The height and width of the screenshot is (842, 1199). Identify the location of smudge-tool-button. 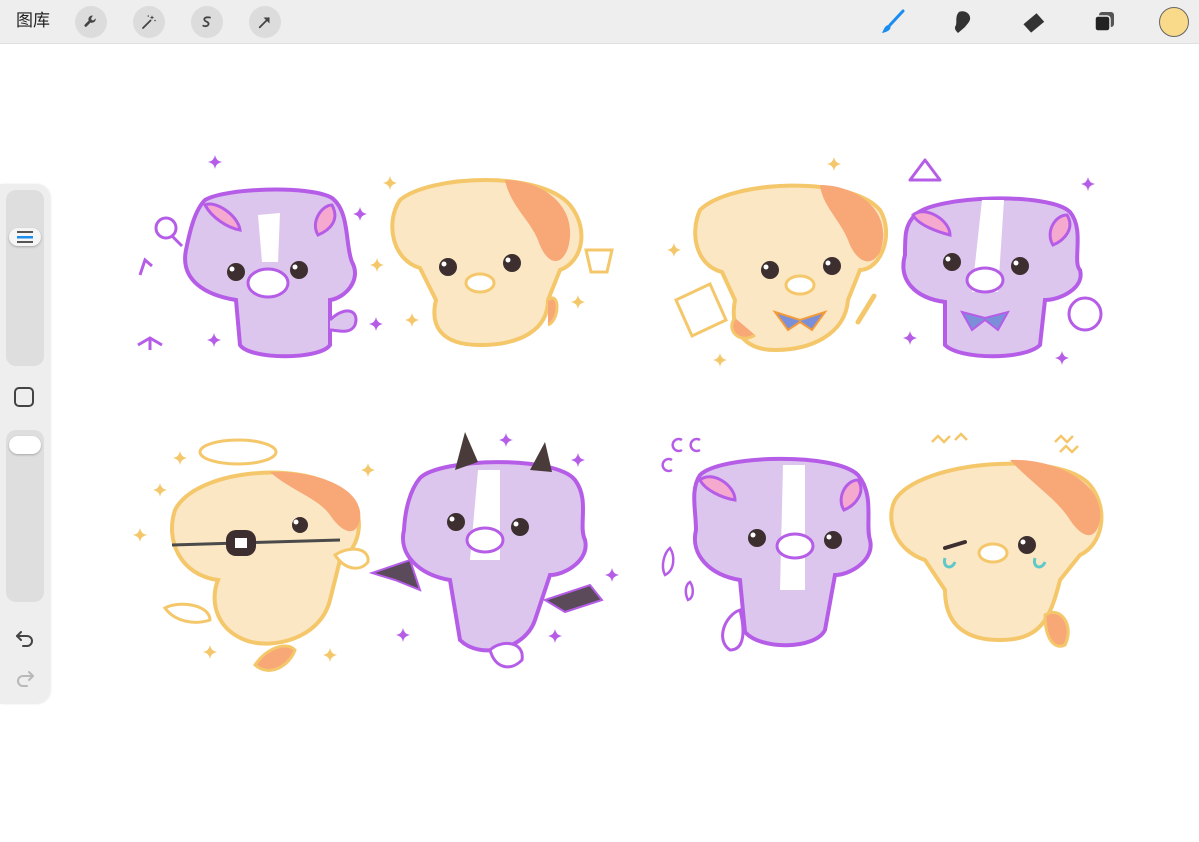
(963, 22).